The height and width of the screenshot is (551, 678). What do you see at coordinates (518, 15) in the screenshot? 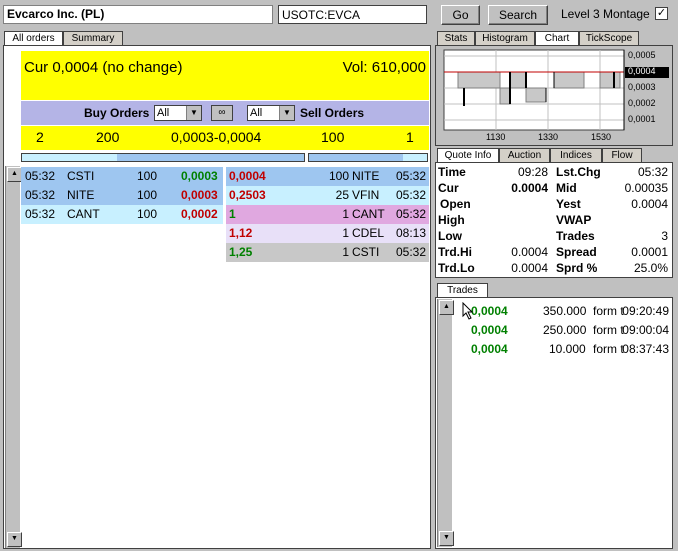
I see `search-button: Search` at bounding box center [518, 15].